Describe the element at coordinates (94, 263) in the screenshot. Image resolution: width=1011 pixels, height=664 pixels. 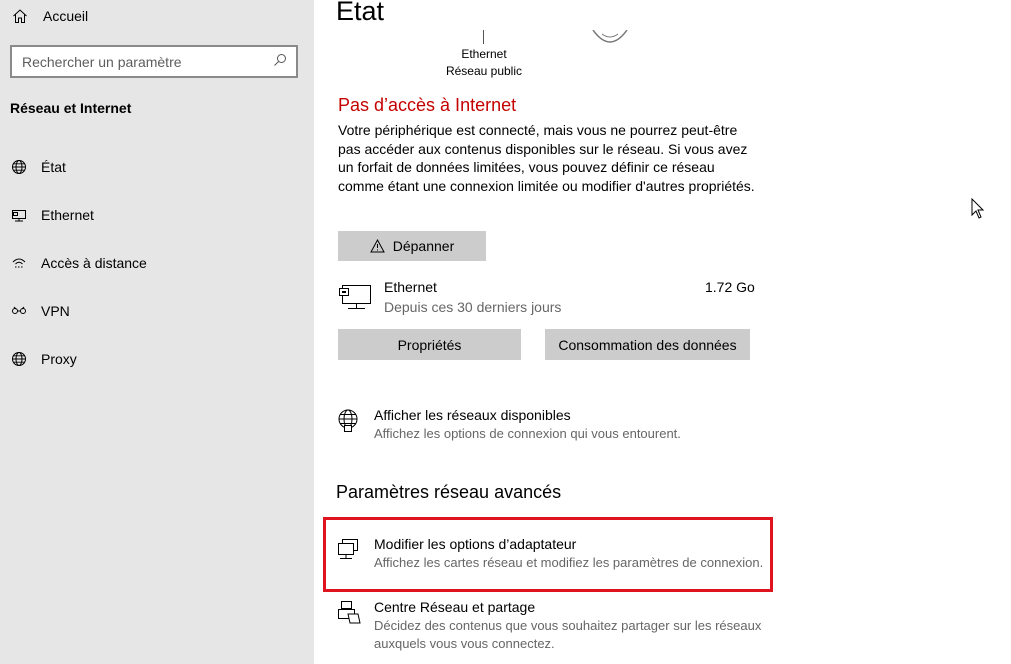
I see `sidebar-item-label: Accès à distance` at that location.